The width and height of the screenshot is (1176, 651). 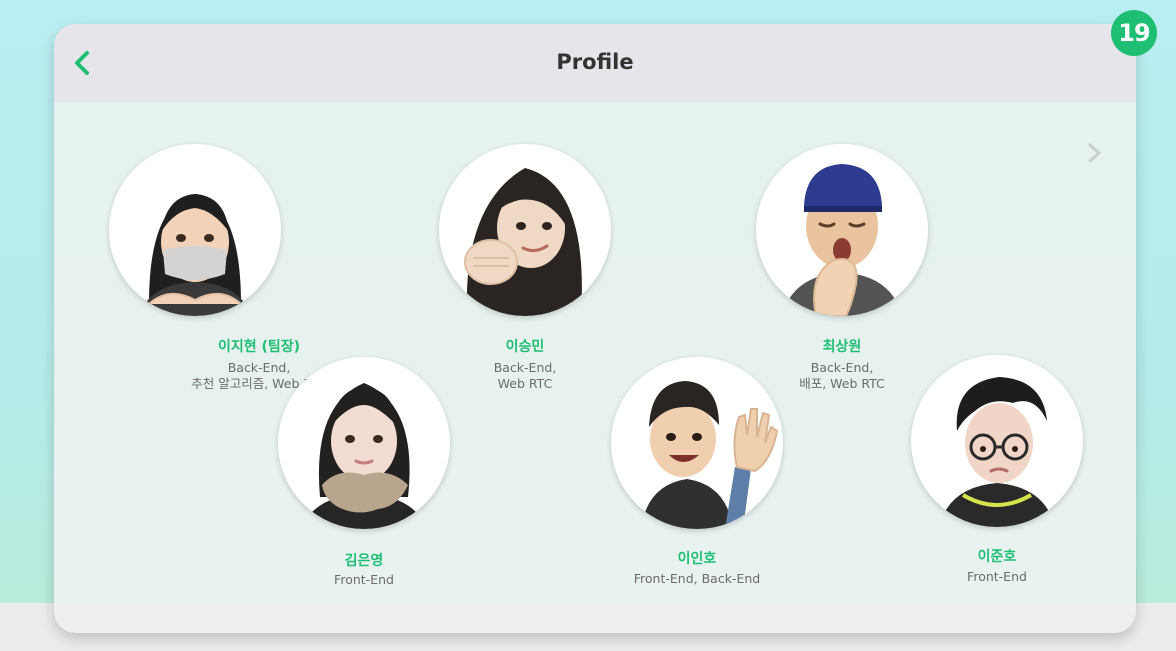 I want to click on page-title: Profile, so click(x=595, y=62).